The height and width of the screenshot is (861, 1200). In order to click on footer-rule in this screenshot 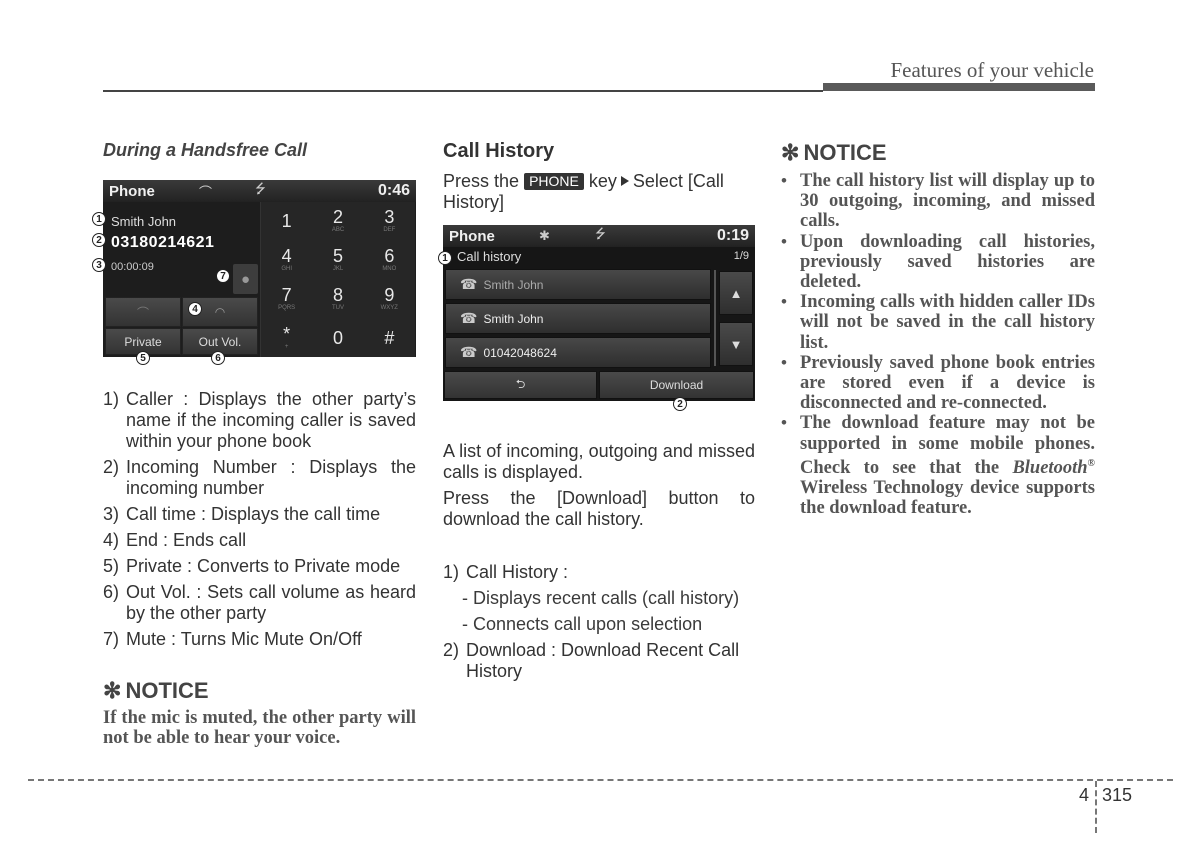, I will do `click(600, 780)`.